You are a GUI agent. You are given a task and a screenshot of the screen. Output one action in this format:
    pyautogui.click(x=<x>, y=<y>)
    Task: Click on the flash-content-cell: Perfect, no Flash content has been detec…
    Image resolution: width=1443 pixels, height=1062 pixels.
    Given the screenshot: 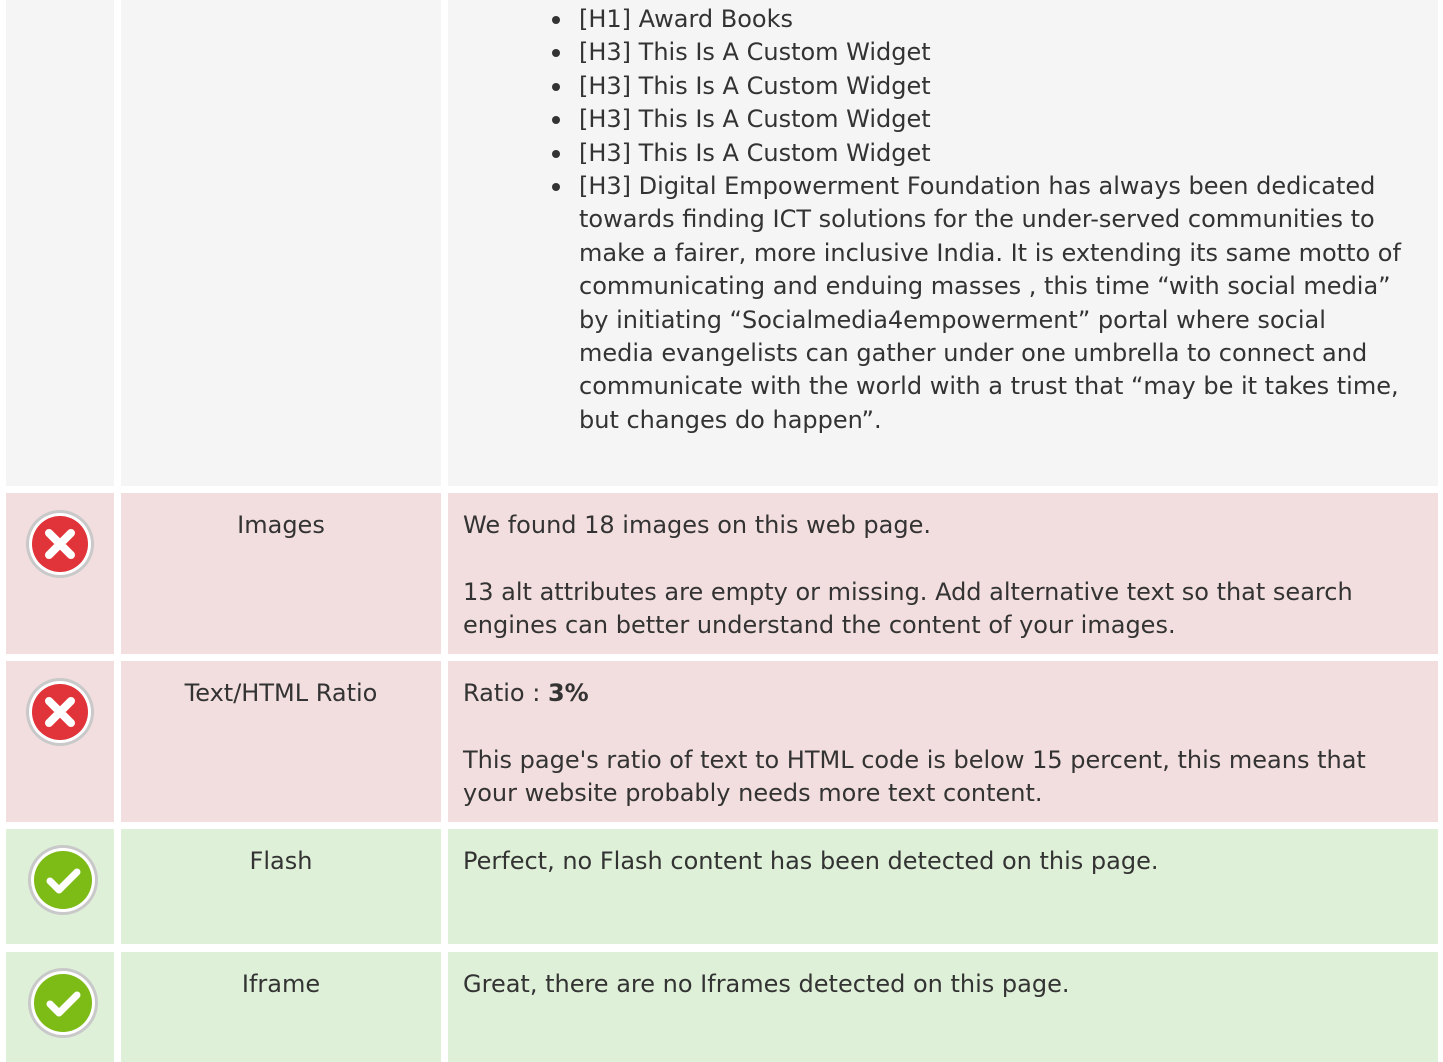 What is the action you would take?
    pyautogui.click(x=943, y=886)
    